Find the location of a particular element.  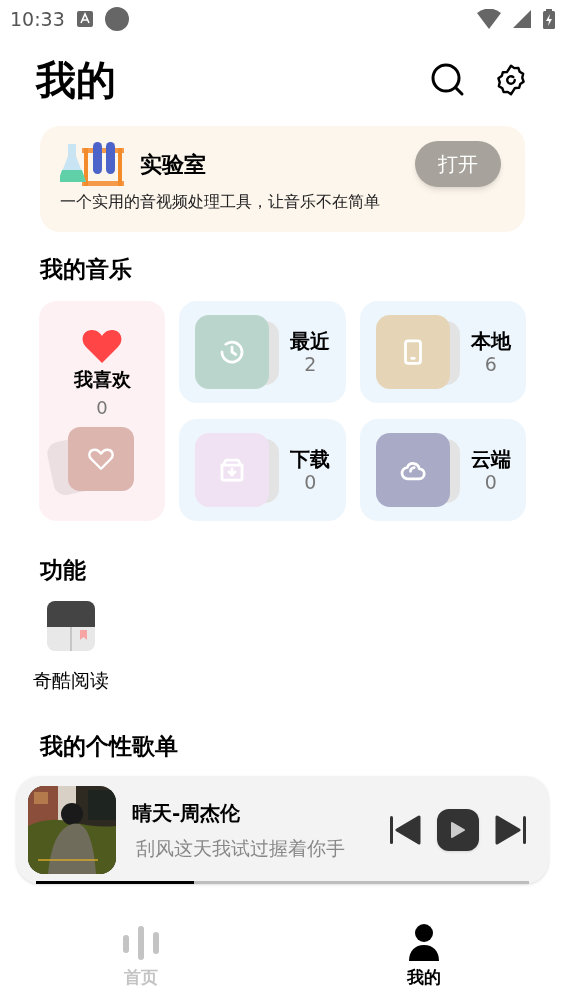

favorite-count: 0 is located at coordinates (102, 407).